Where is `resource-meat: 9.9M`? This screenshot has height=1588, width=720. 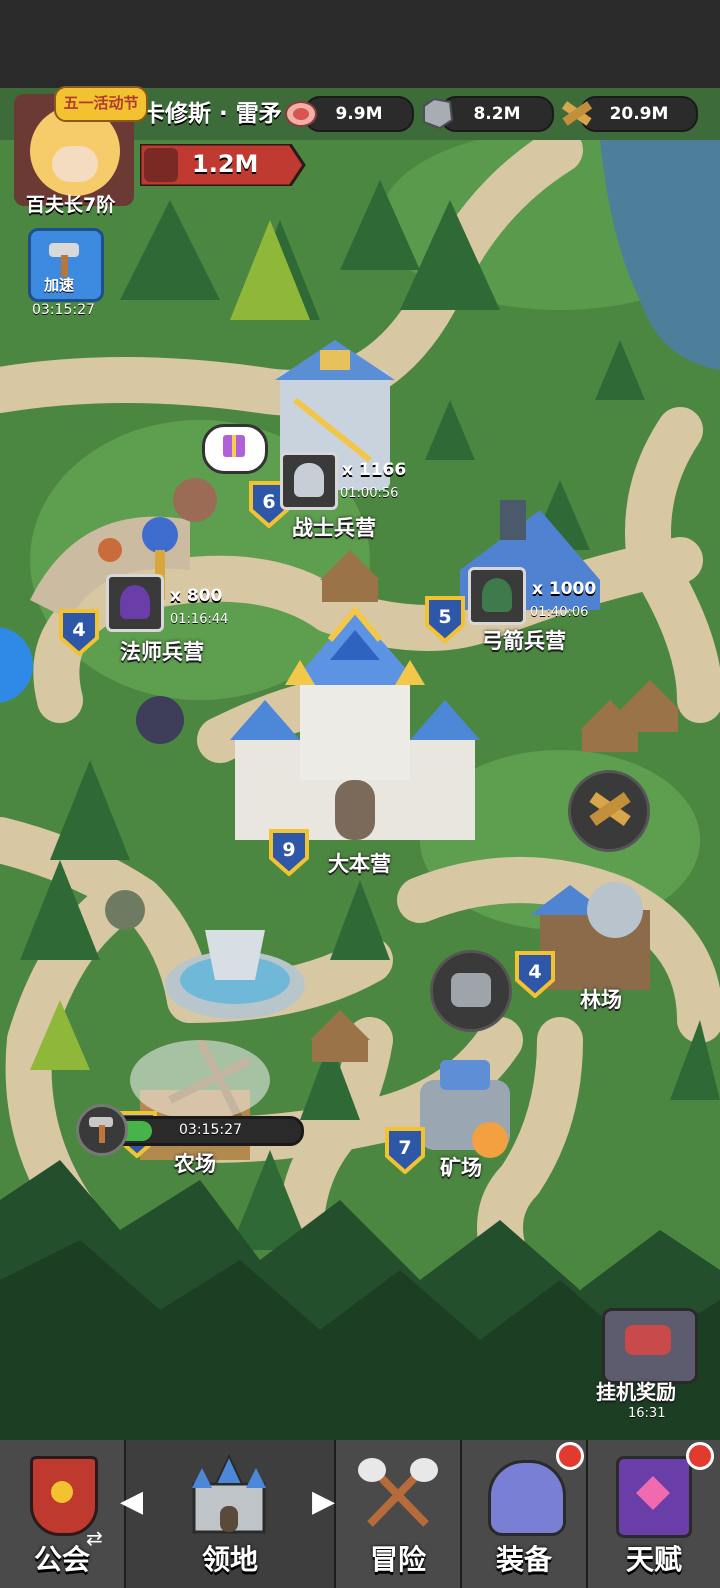 resource-meat: 9.9M is located at coordinates (349, 114).